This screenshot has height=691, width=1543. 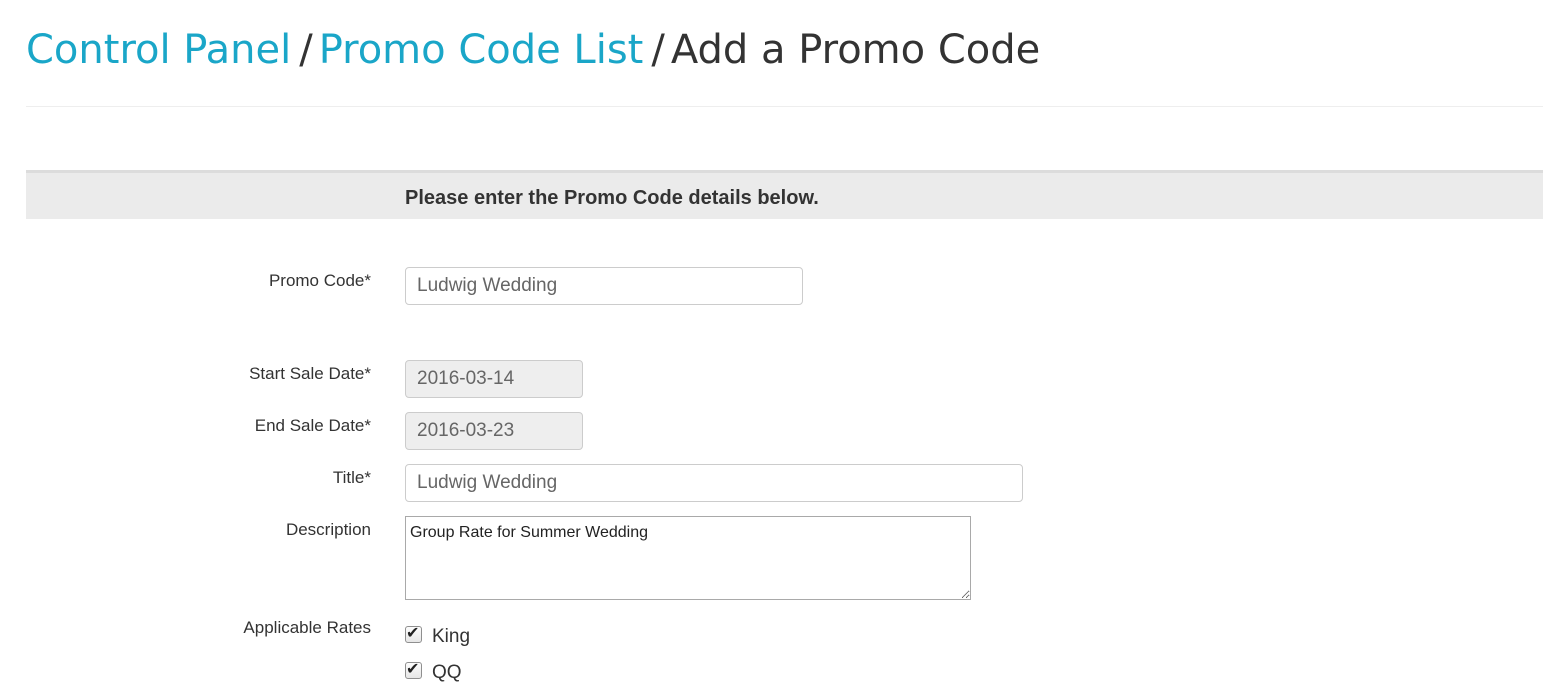 What do you see at coordinates (494, 431) in the screenshot?
I see `end-sale-date-input` at bounding box center [494, 431].